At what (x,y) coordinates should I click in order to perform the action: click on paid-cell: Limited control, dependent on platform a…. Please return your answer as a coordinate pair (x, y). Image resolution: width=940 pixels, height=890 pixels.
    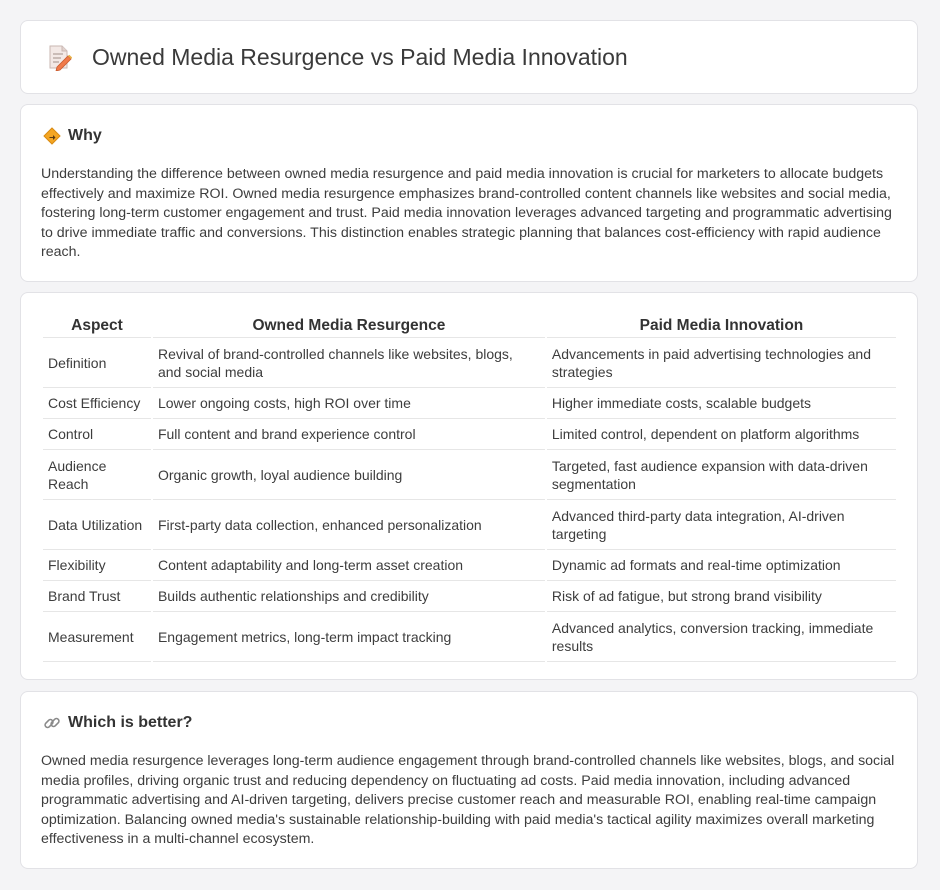
    Looking at the image, I should click on (721, 434).